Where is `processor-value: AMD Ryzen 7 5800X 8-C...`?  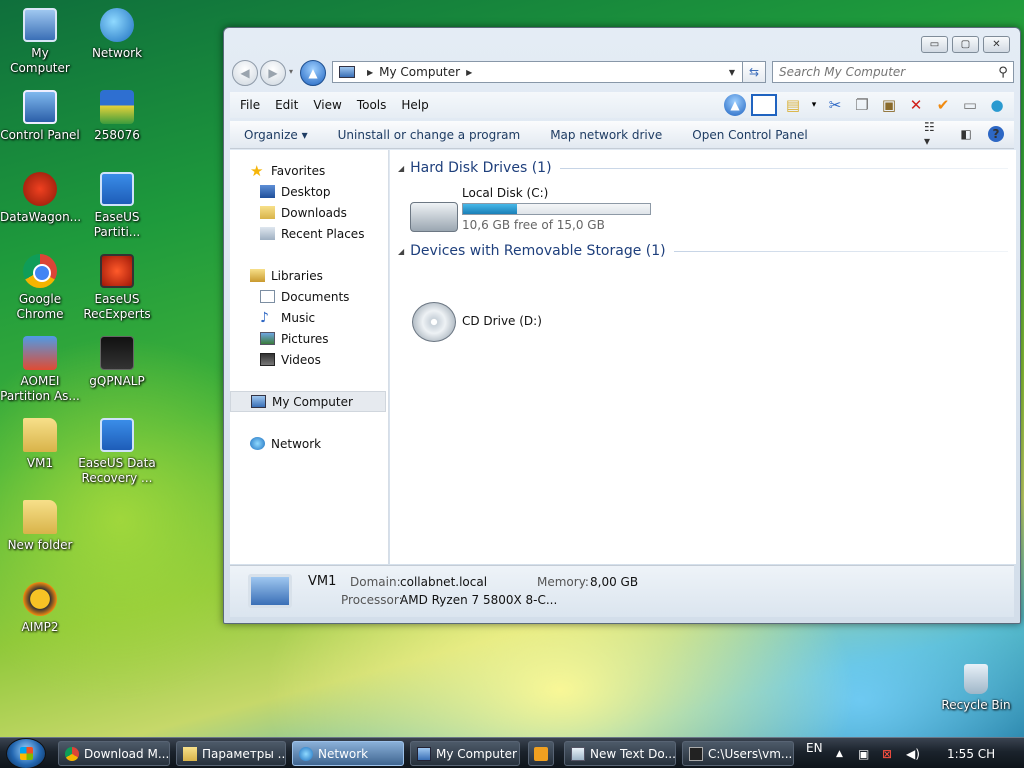
processor-value: AMD Ryzen 7 5800X 8-C... is located at coordinates (479, 600).